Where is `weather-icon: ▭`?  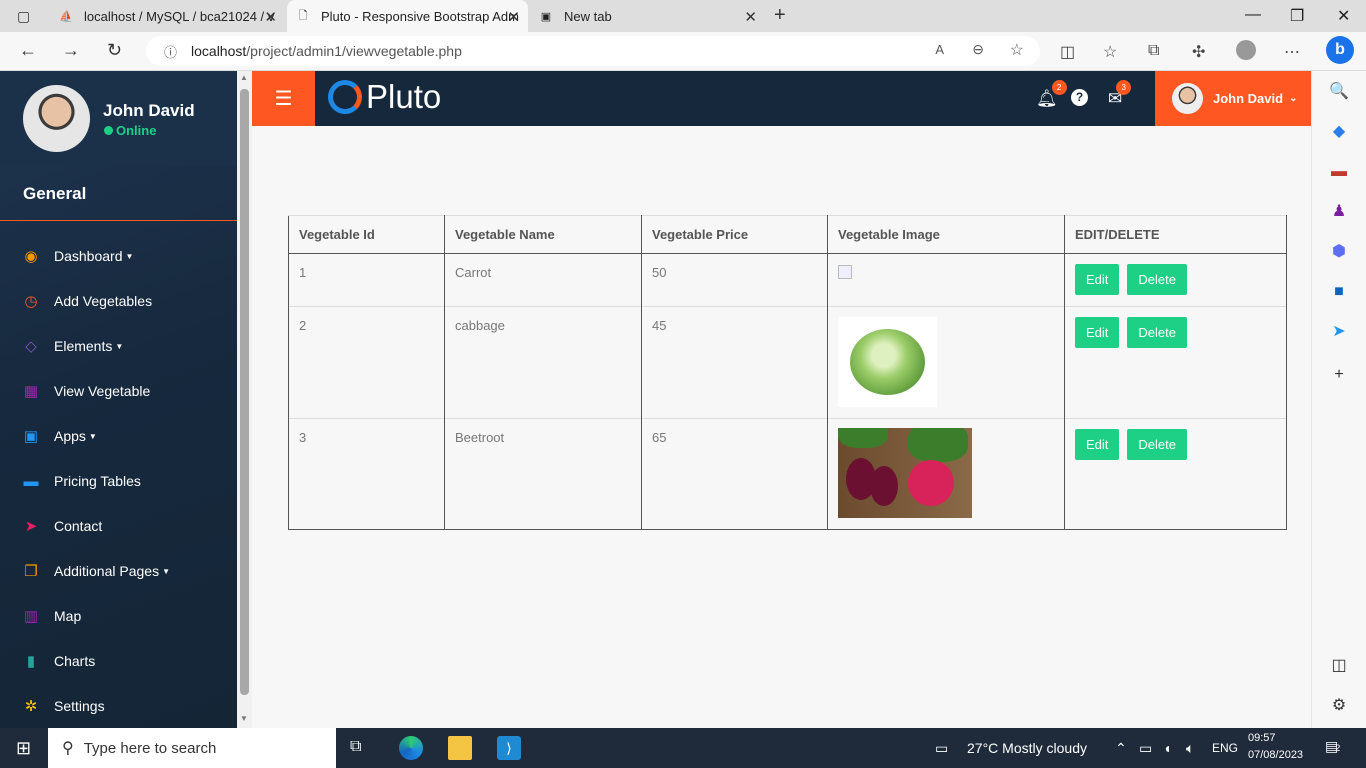 weather-icon: ▭ is located at coordinates (941, 748).